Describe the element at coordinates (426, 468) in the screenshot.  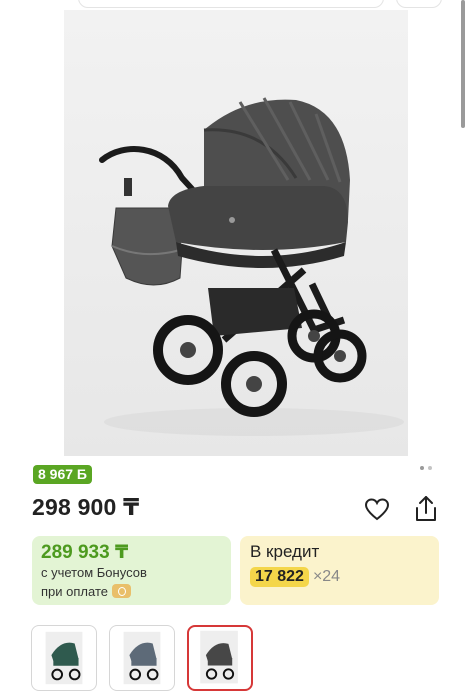
I see `gallery-pagination` at that location.